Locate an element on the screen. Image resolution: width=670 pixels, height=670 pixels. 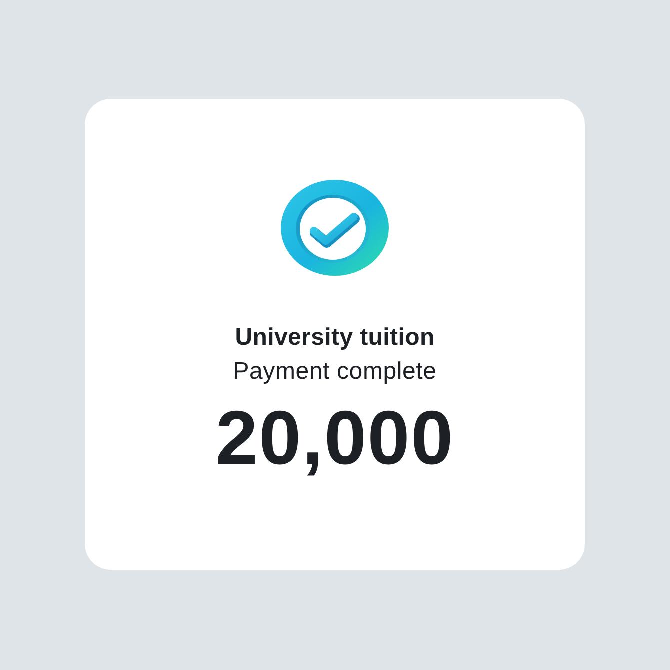
payment-title: University tuition is located at coordinates (335, 338).